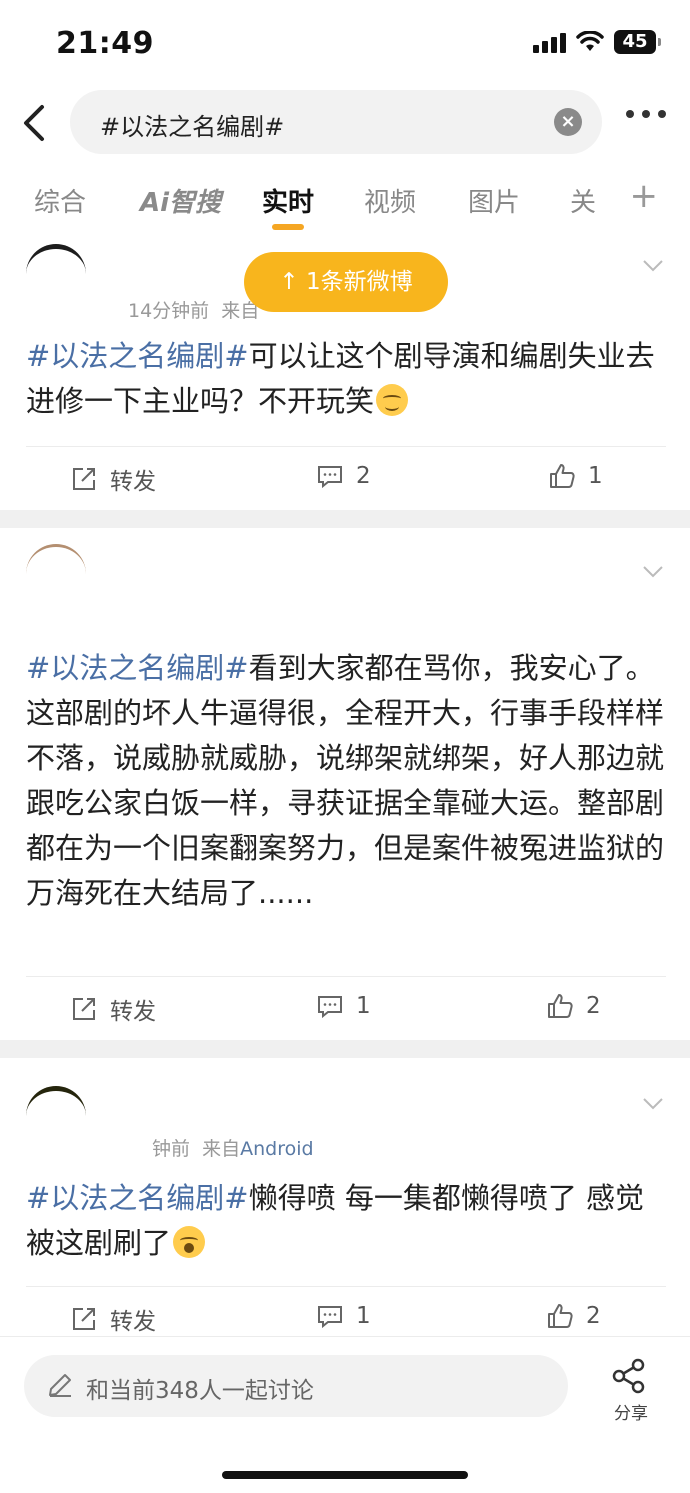  What do you see at coordinates (575, 476) in the screenshot?
I see `like-button: 1` at bounding box center [575, 476].